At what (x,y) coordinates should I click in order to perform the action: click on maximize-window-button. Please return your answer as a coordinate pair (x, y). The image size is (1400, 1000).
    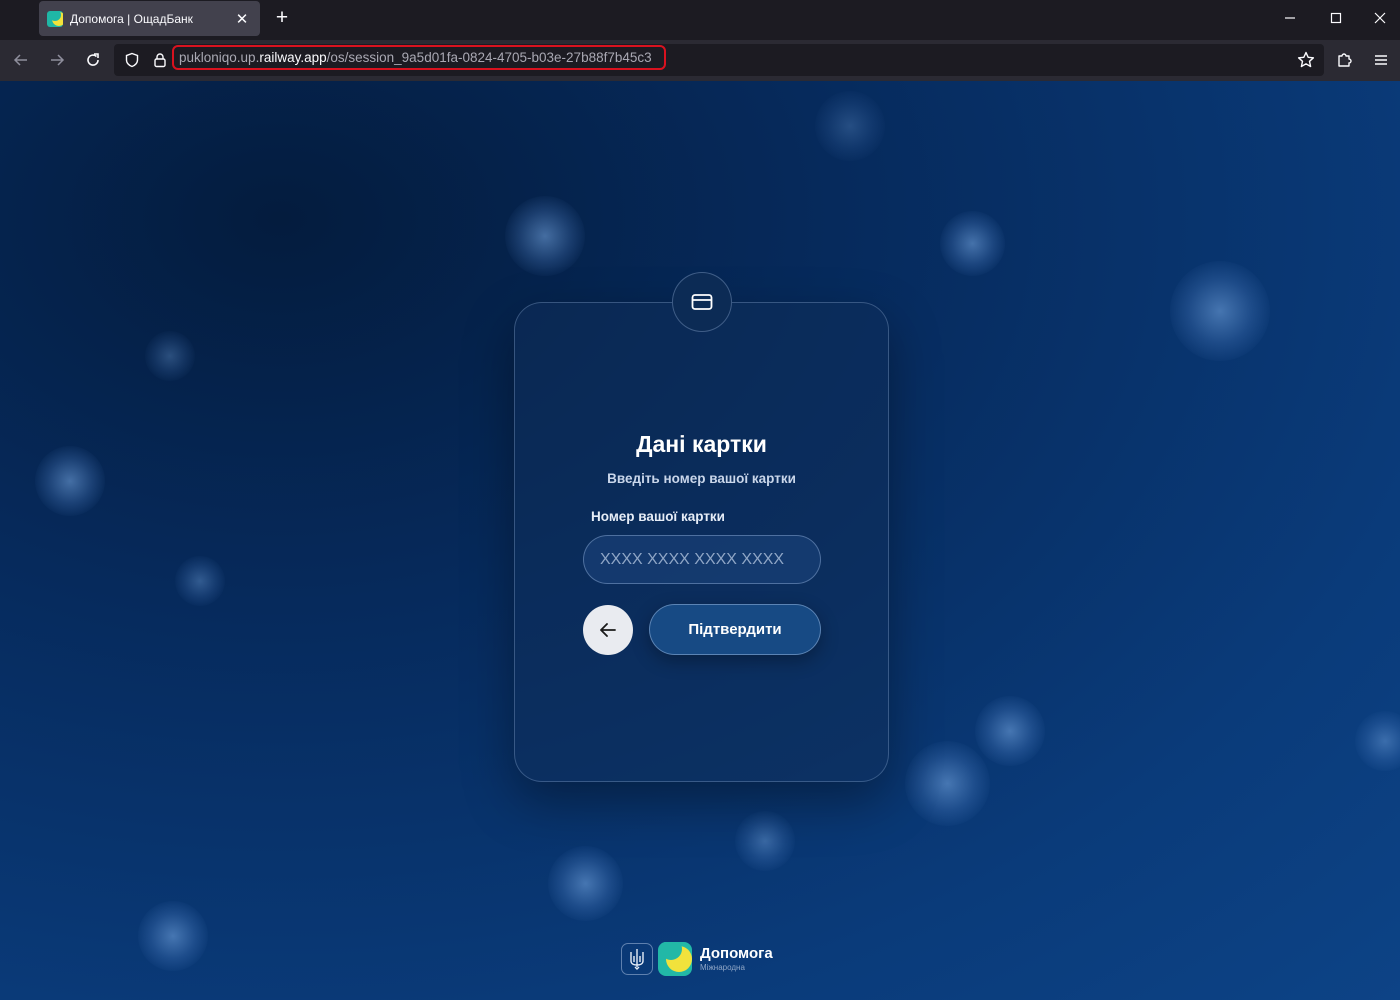
    Looking at the image, I should click on (1336, 18).